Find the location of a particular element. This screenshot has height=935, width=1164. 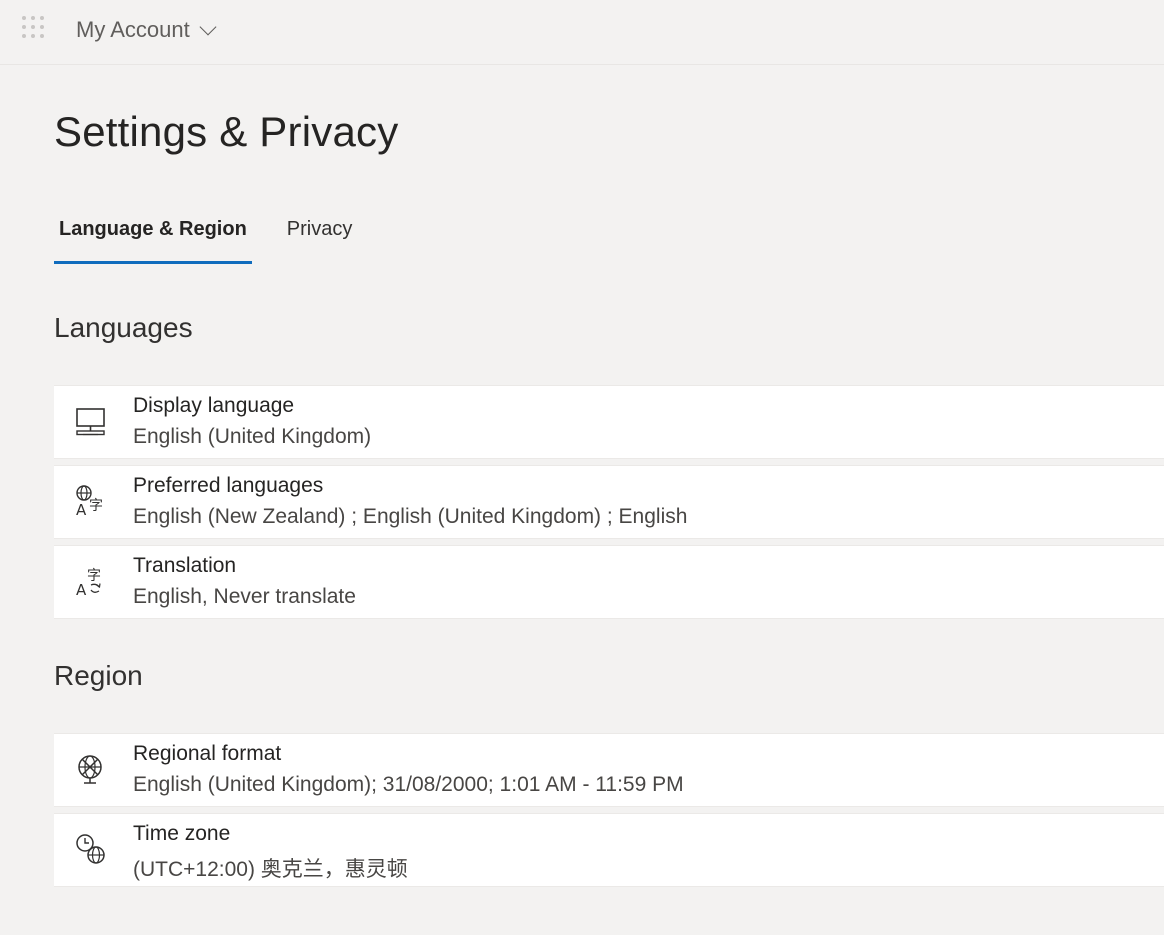

time-zone-card: Time zone (UTC+12:00) 奥克兰，惠灵顿 is located at coordinates (609, 850).